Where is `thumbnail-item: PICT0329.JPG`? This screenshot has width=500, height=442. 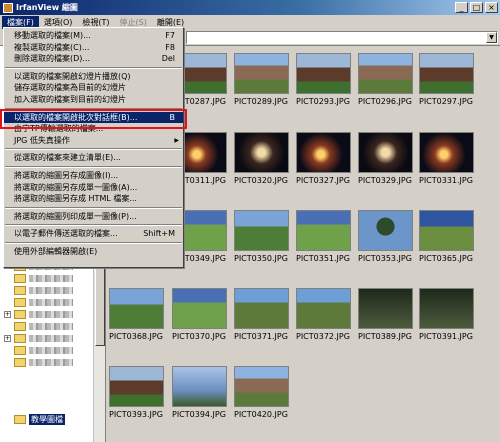 thumbnail-item: PICT0329.JPG is located at coordinates (385, 158).